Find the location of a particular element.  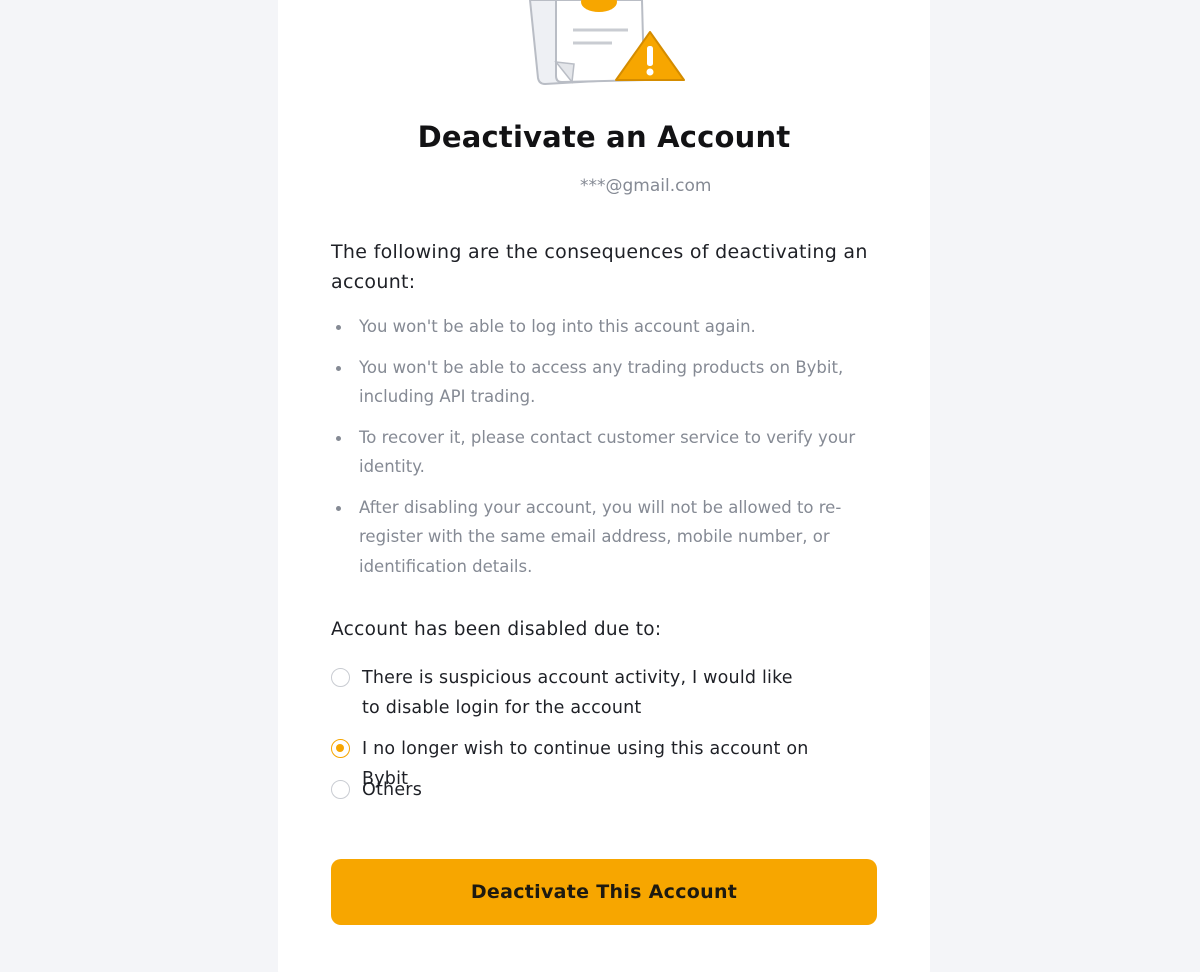

reason-option-label: Others is located at coordinates (392, 790).